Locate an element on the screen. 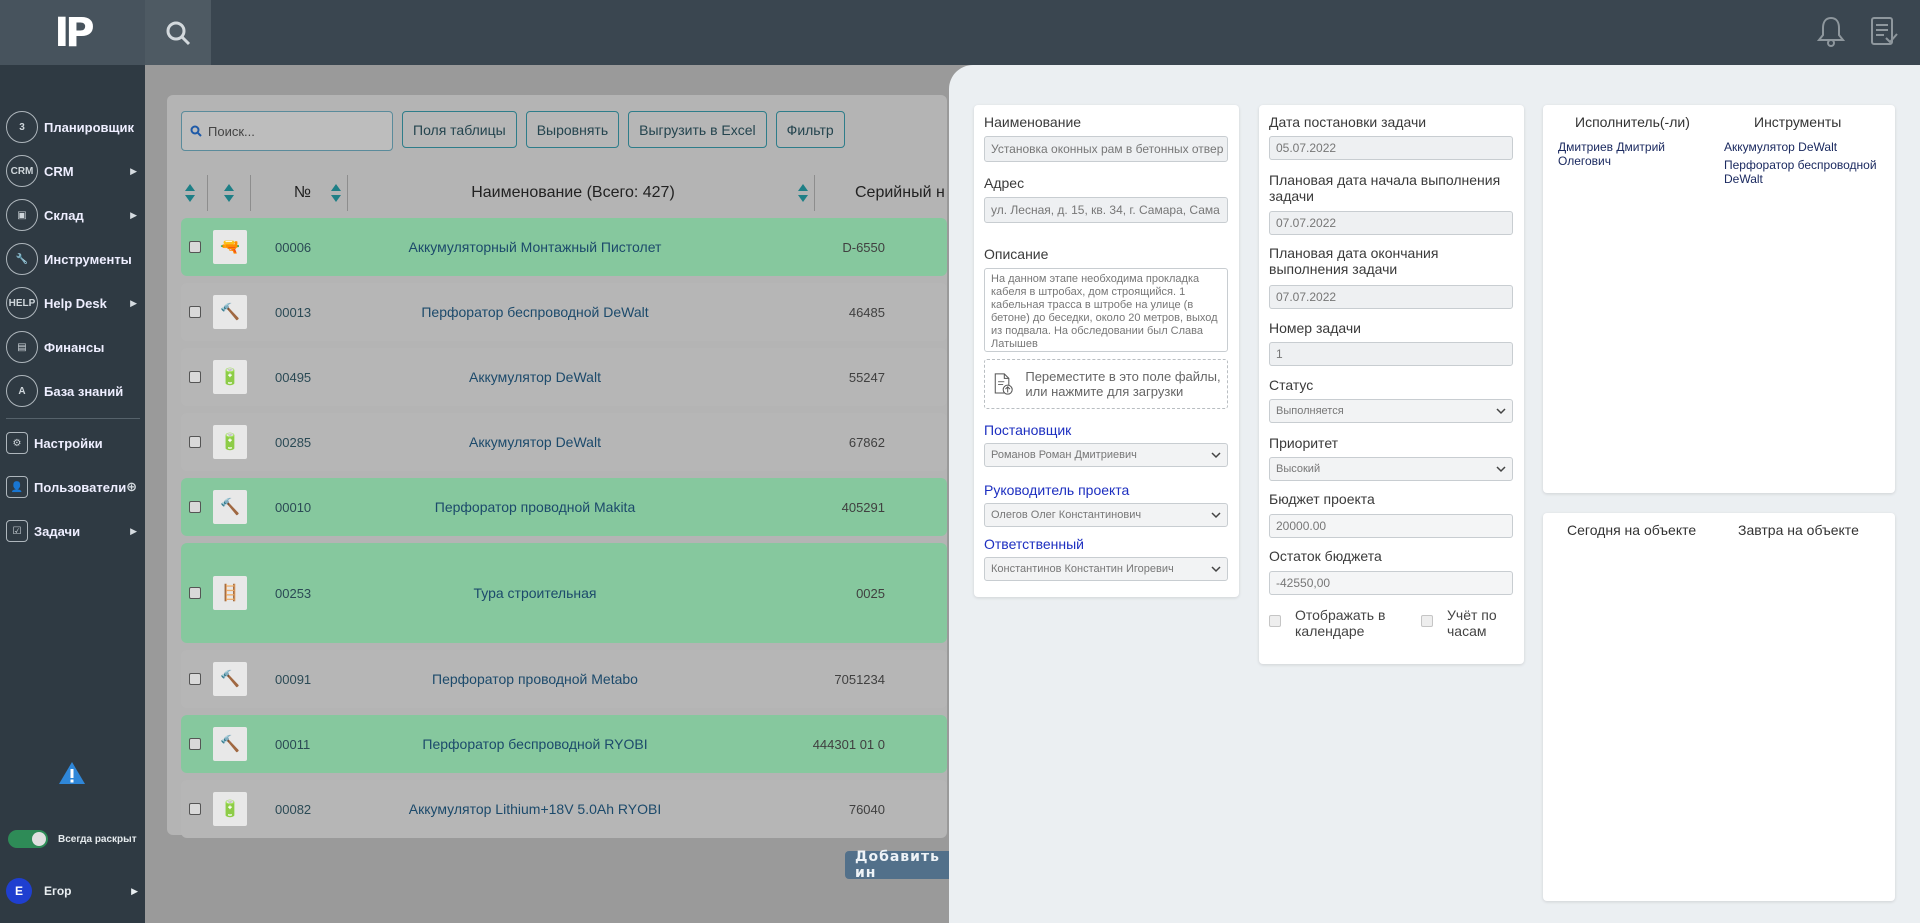 The image size is (1920, 923). address-label: Адрес is located at coordinates (1004, 183).